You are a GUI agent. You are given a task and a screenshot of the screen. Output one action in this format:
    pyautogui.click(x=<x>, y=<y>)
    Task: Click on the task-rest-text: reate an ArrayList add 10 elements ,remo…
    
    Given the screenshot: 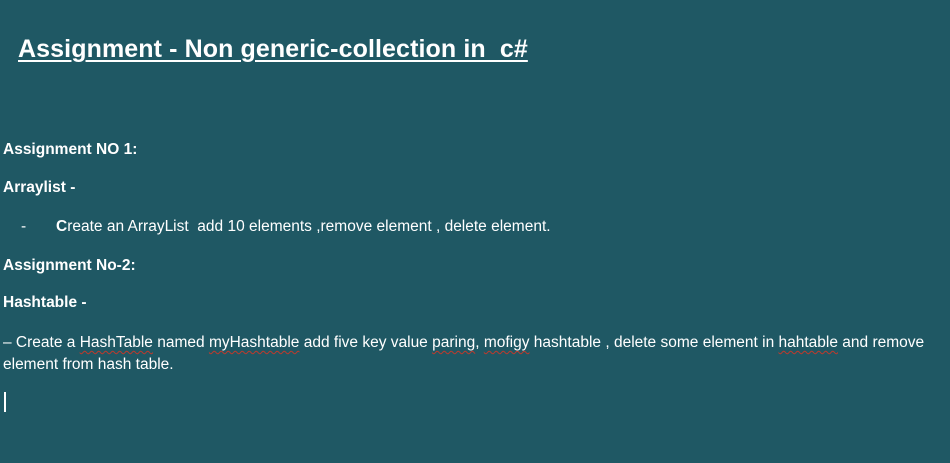 What is the action you would take?
    pyautogui.click(x=309, y=226)
    